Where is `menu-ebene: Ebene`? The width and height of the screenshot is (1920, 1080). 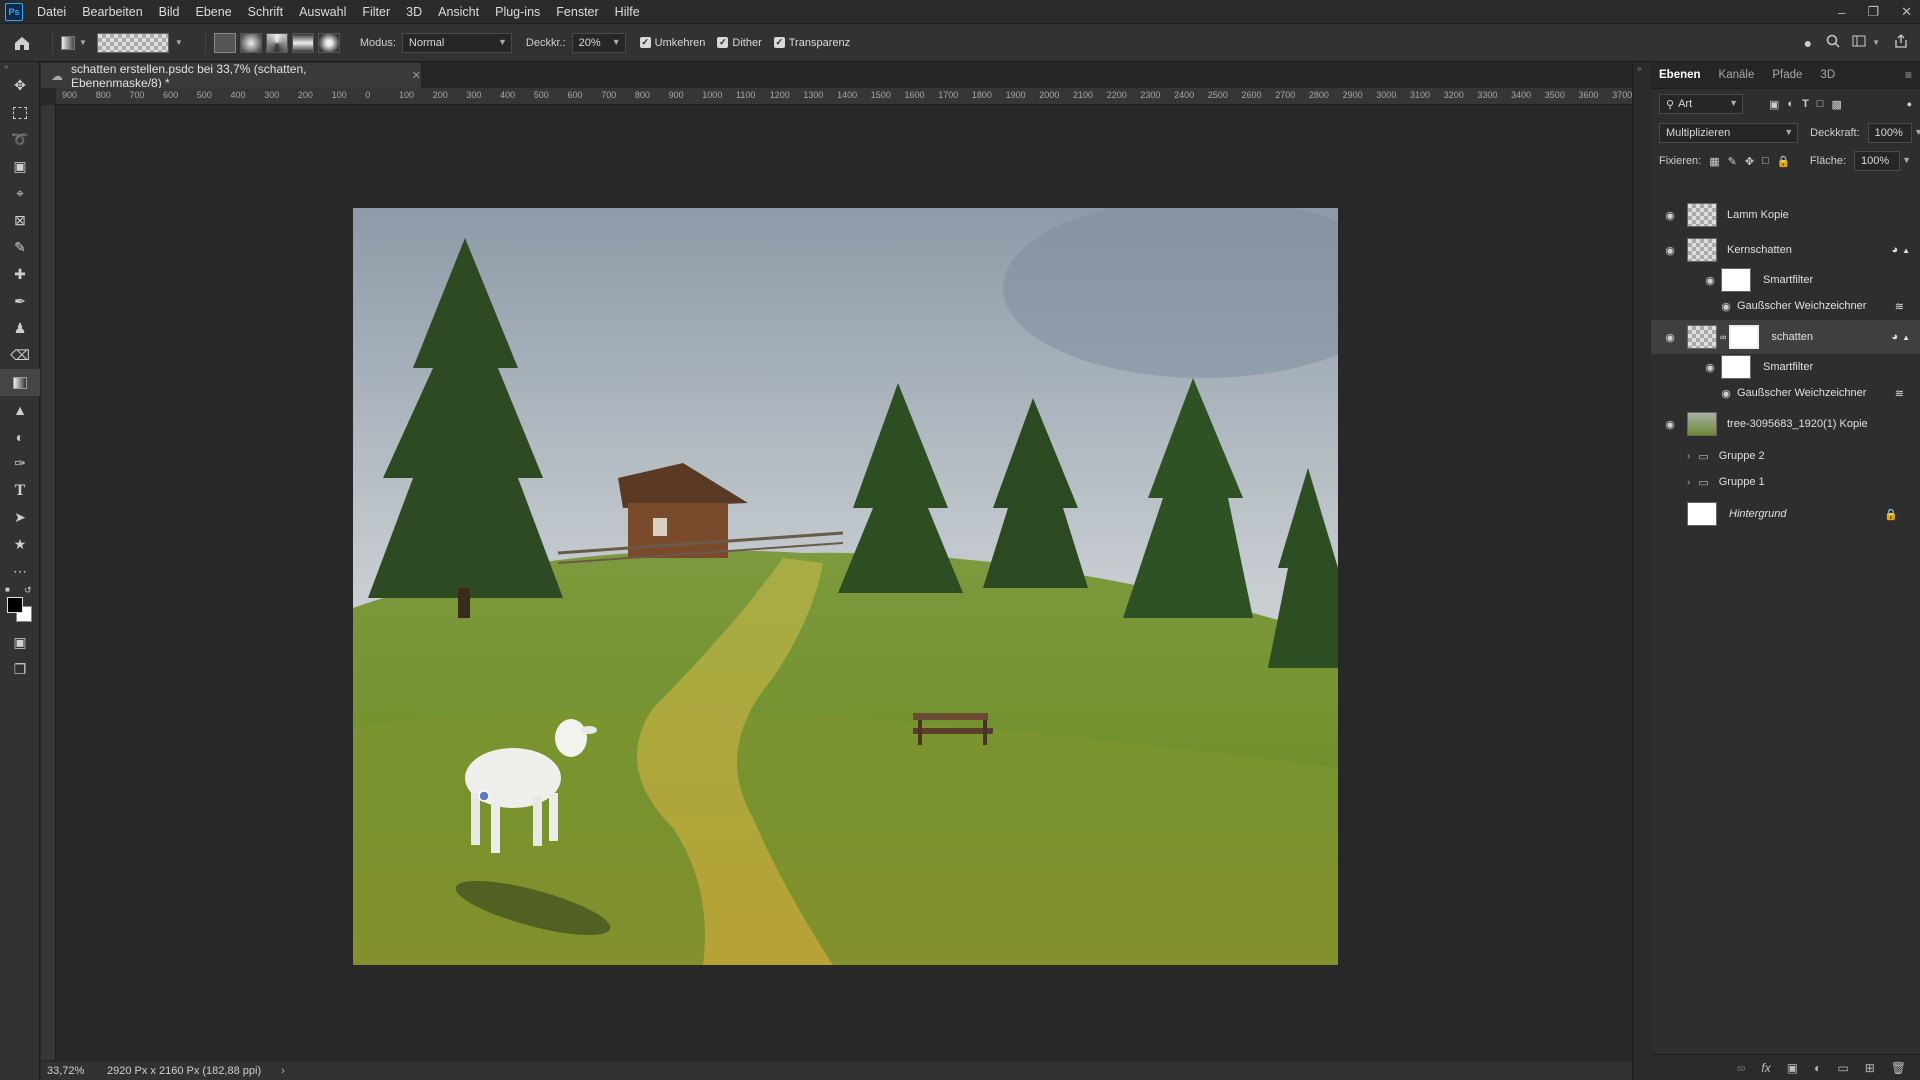
menu-ebene: Ebene is located at coordinates (214, 12).